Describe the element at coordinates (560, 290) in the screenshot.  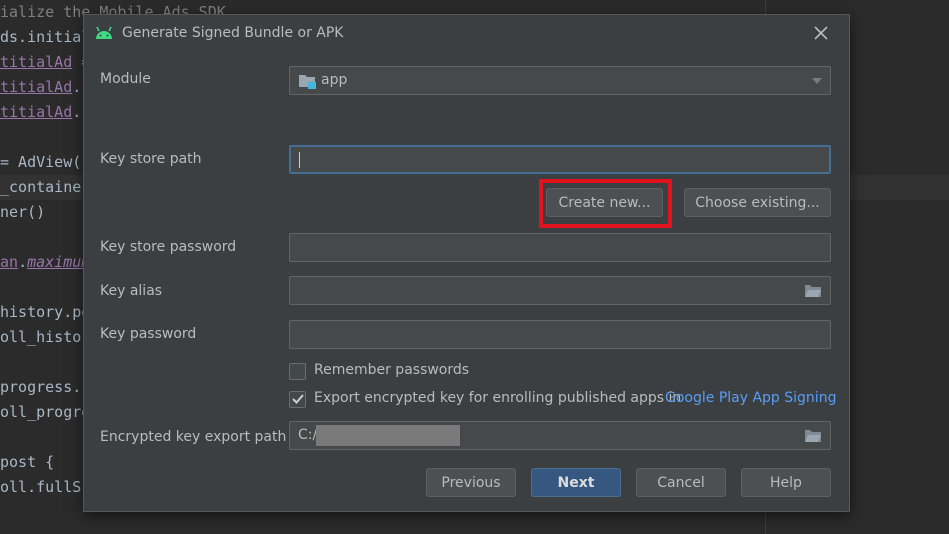
I see `key-alias-input` at that location.